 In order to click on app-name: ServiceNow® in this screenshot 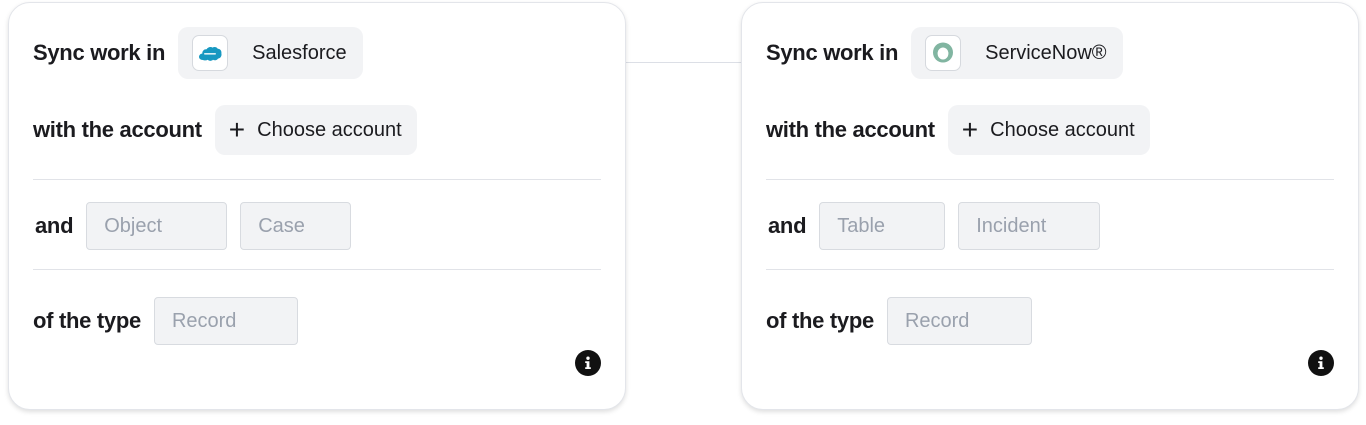, I will do `click(1046, 52)`.